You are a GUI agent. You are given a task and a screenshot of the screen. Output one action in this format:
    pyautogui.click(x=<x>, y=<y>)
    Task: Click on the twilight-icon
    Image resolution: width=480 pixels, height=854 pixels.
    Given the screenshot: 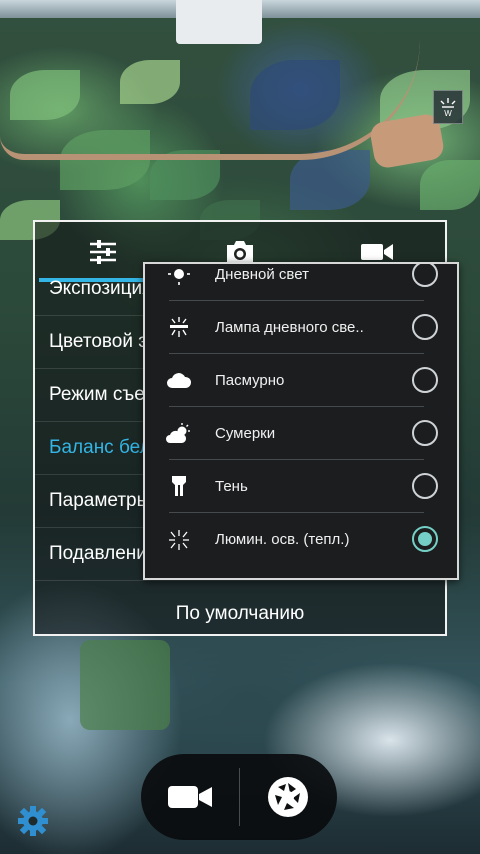 What is the action you would take?
    pyautogui.click(x=179, y=433)
    